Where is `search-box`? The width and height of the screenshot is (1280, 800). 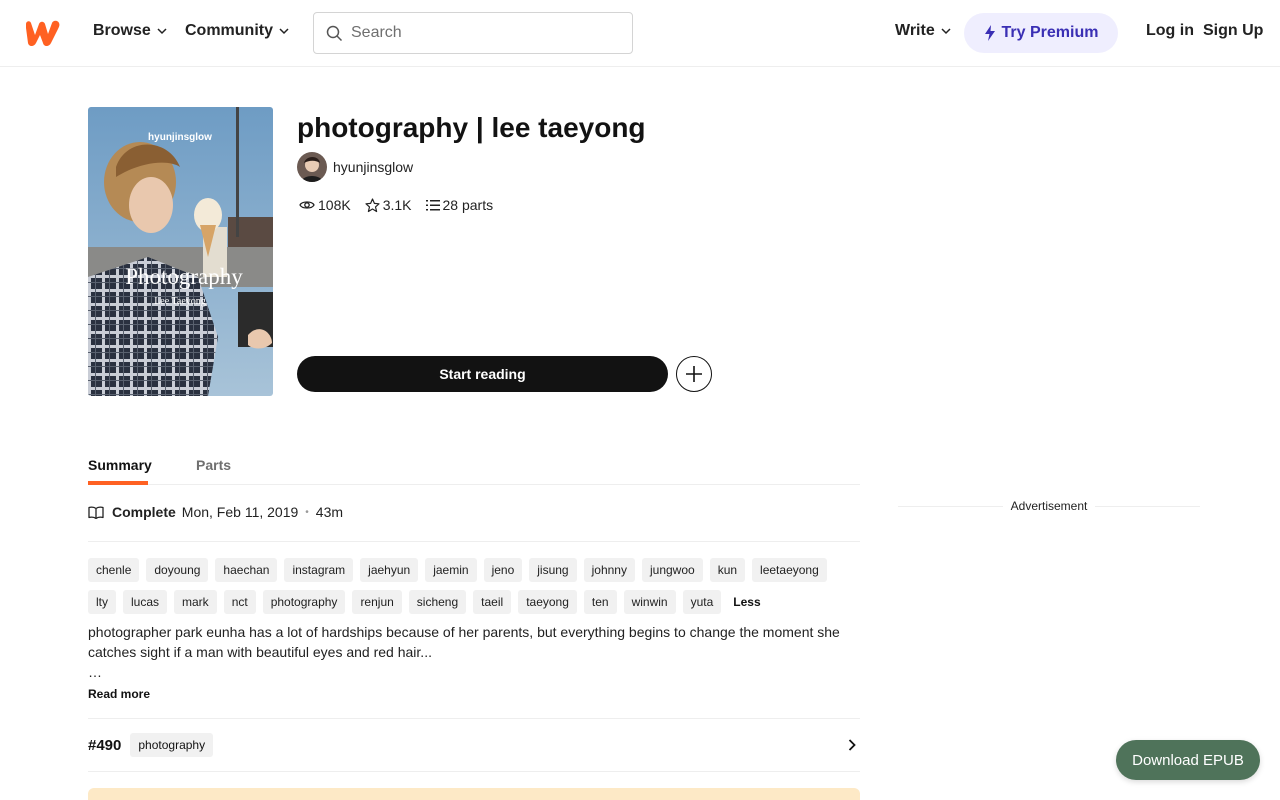
search-box is located at coordinates (473, 33).